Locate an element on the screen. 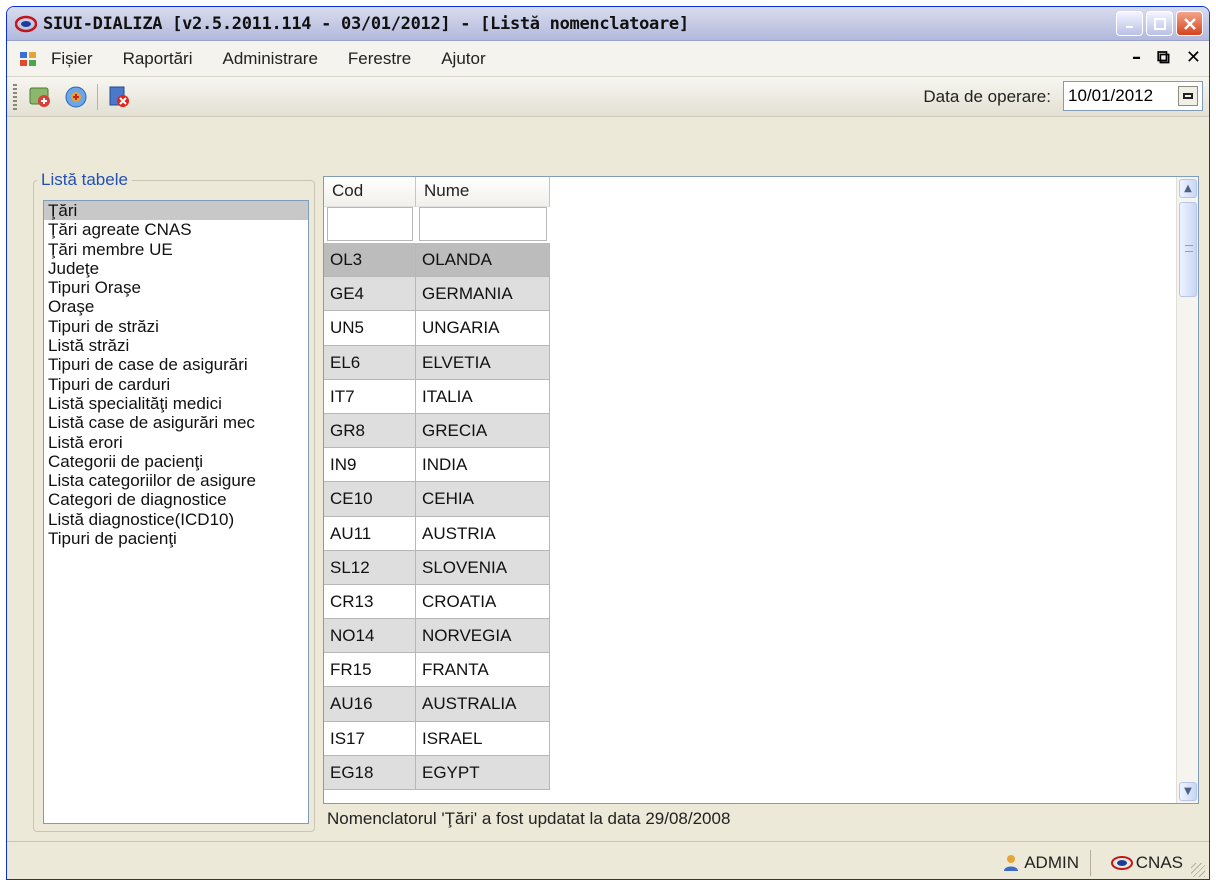 The height and width of the screenshot is (885, 1216). cell-nume: CROATIA is located at coordinates (483, 602).